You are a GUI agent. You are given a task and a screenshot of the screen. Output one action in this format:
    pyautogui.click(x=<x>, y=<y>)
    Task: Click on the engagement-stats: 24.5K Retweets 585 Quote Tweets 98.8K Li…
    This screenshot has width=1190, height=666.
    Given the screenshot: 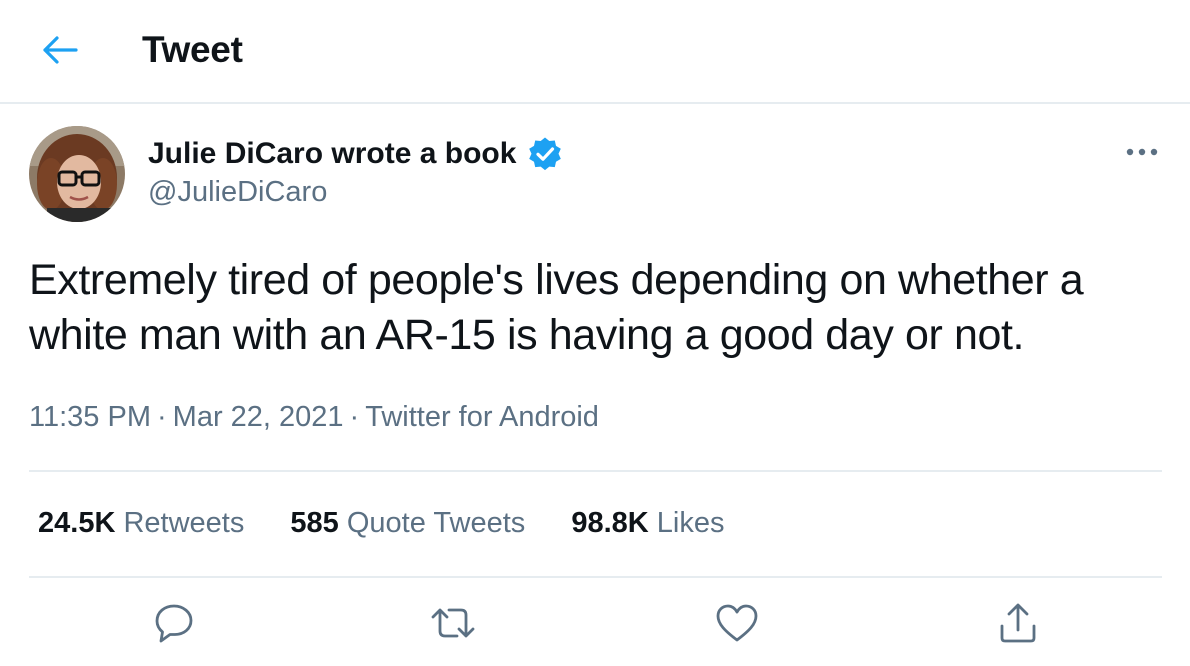 What is the action you would take?
    pyautogui.click(x=400, y=523)
    